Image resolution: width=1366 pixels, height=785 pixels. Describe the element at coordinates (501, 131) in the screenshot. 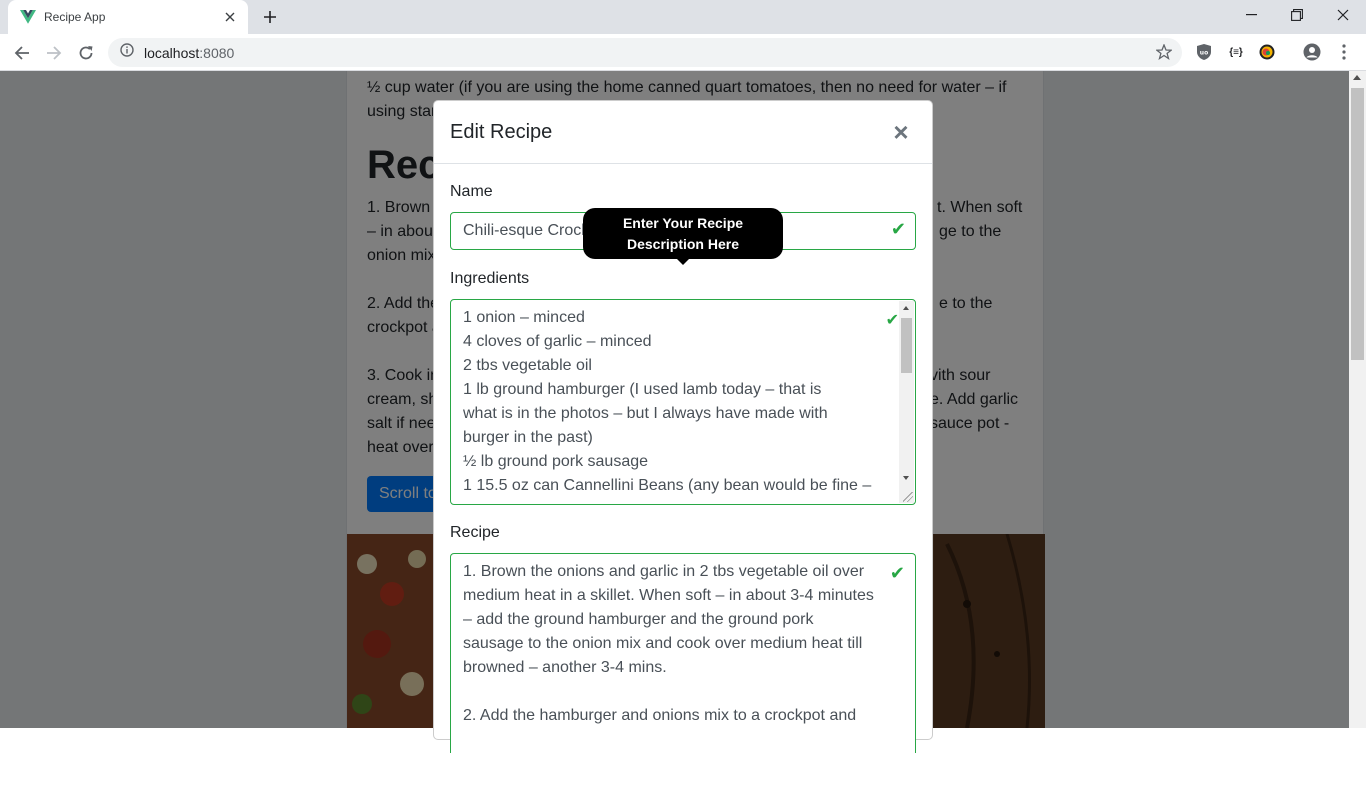

I see `modal-title: Edit Recipe` at that location.